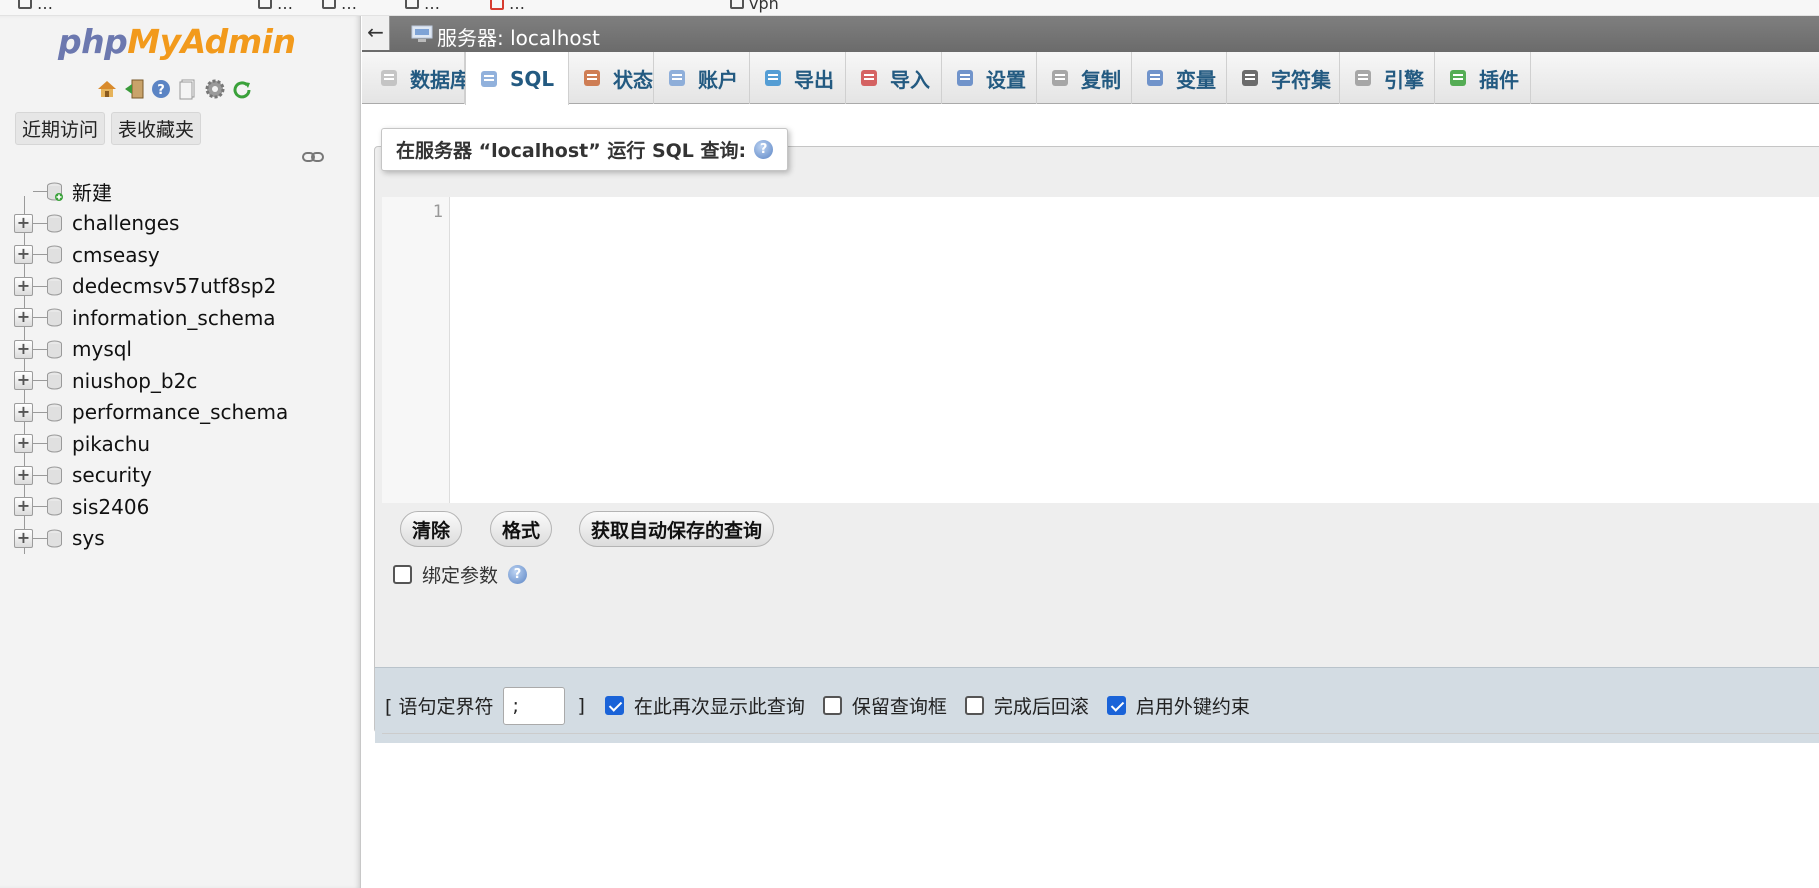  I want to click on tree-item-database: + mysql, so click(175, 350).